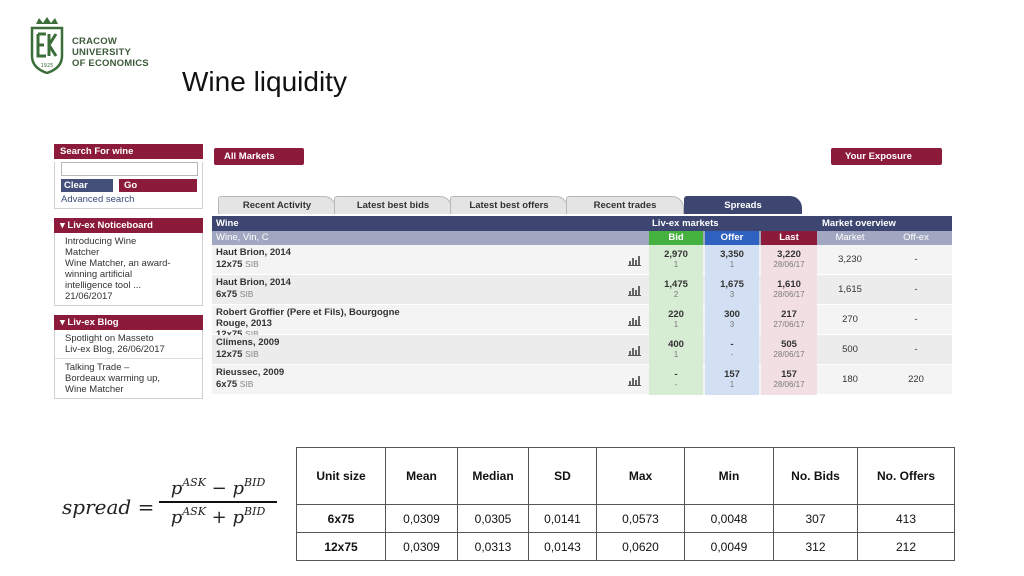  Describe the element at coordinates (562, 476) in the screenshot. I see `stats-header-sd: SD` at that location.